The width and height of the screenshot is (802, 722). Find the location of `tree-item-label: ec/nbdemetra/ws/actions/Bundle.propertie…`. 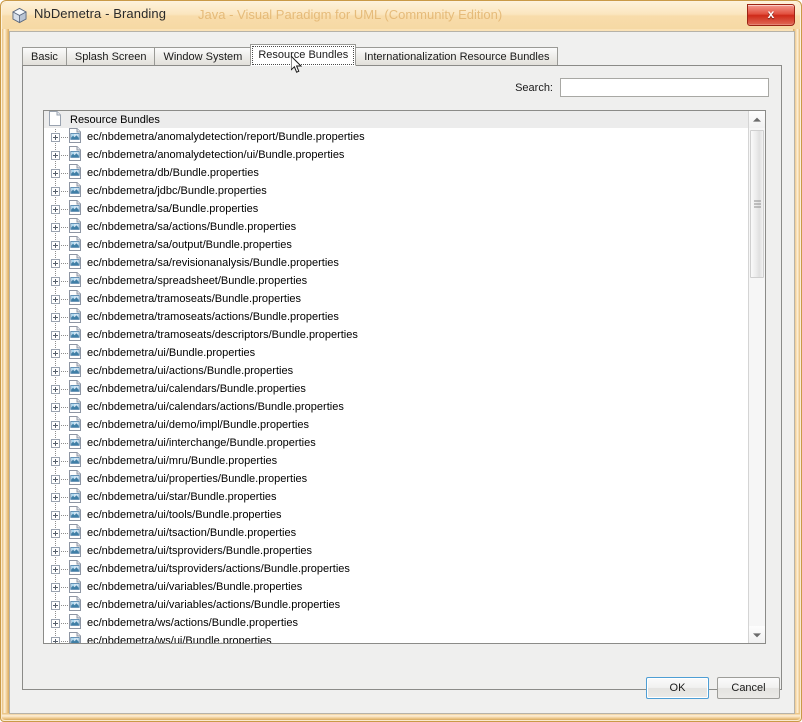

tree-item-label: ec/nbdemetra/ws/actions/Bundle.propertie… is located at coordinates (192, 623).